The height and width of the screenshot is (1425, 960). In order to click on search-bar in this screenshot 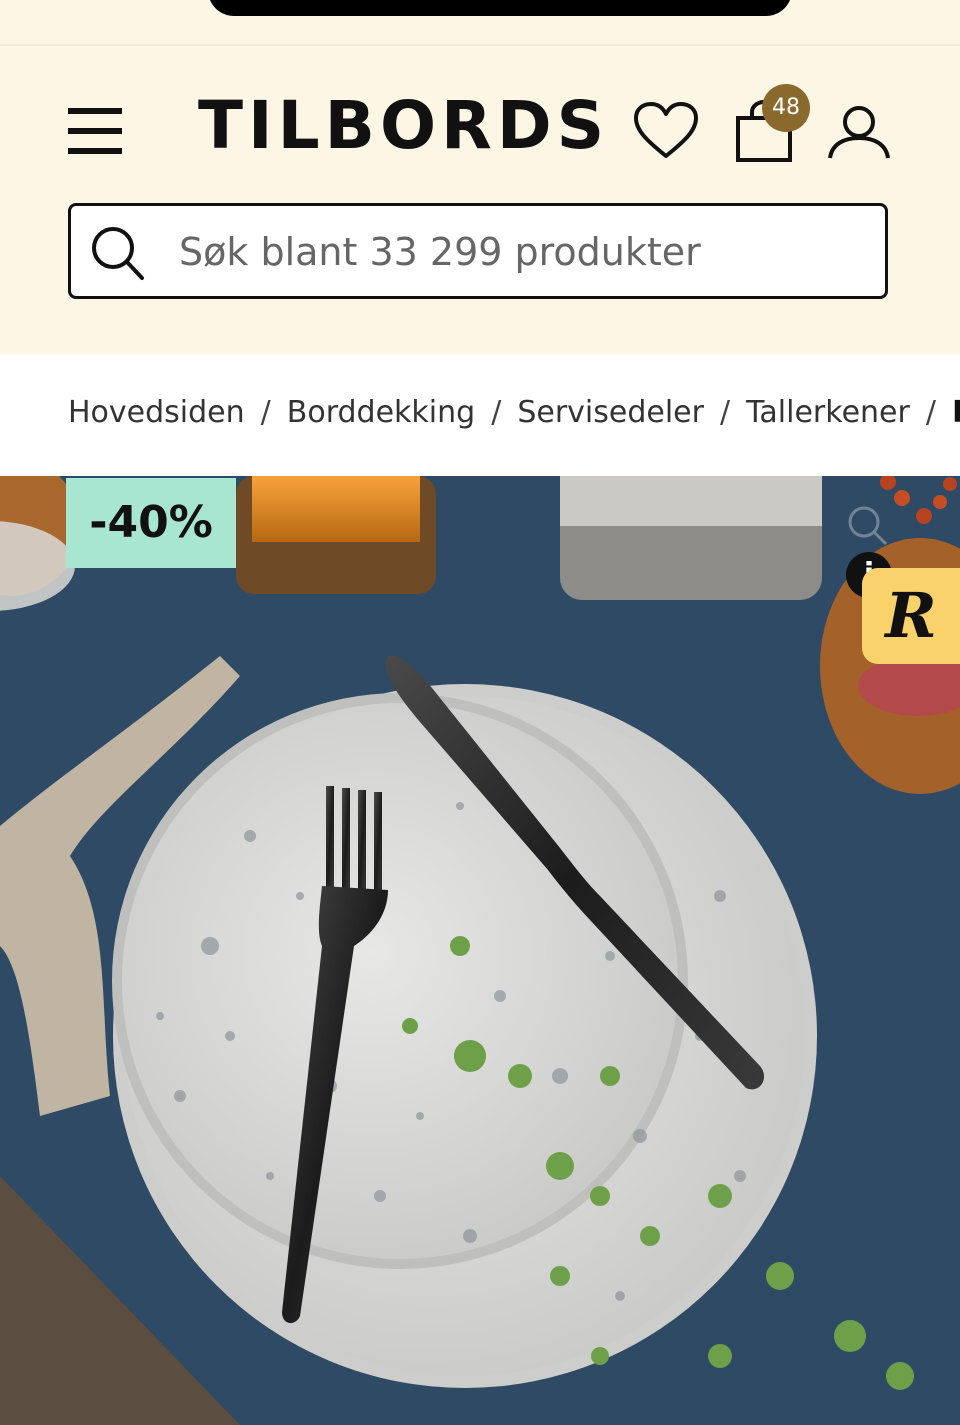, I will do `click(478, 251)`.